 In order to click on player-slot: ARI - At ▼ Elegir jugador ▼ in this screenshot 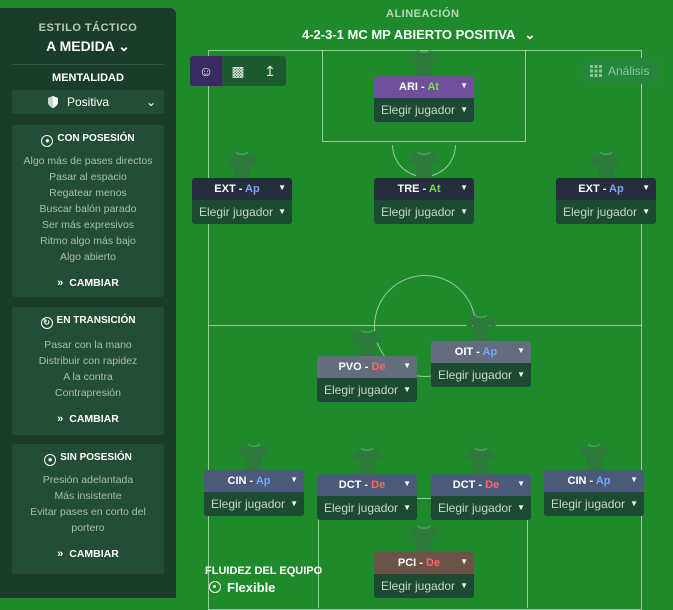, I will do `click(424, 85)`.